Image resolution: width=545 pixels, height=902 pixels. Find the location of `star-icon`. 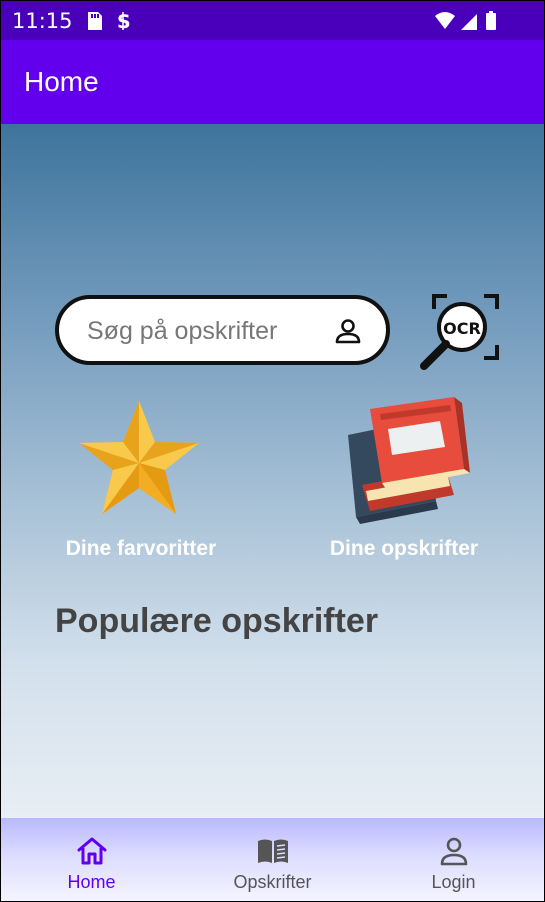

star-icon is located at coordinates (139, 457).